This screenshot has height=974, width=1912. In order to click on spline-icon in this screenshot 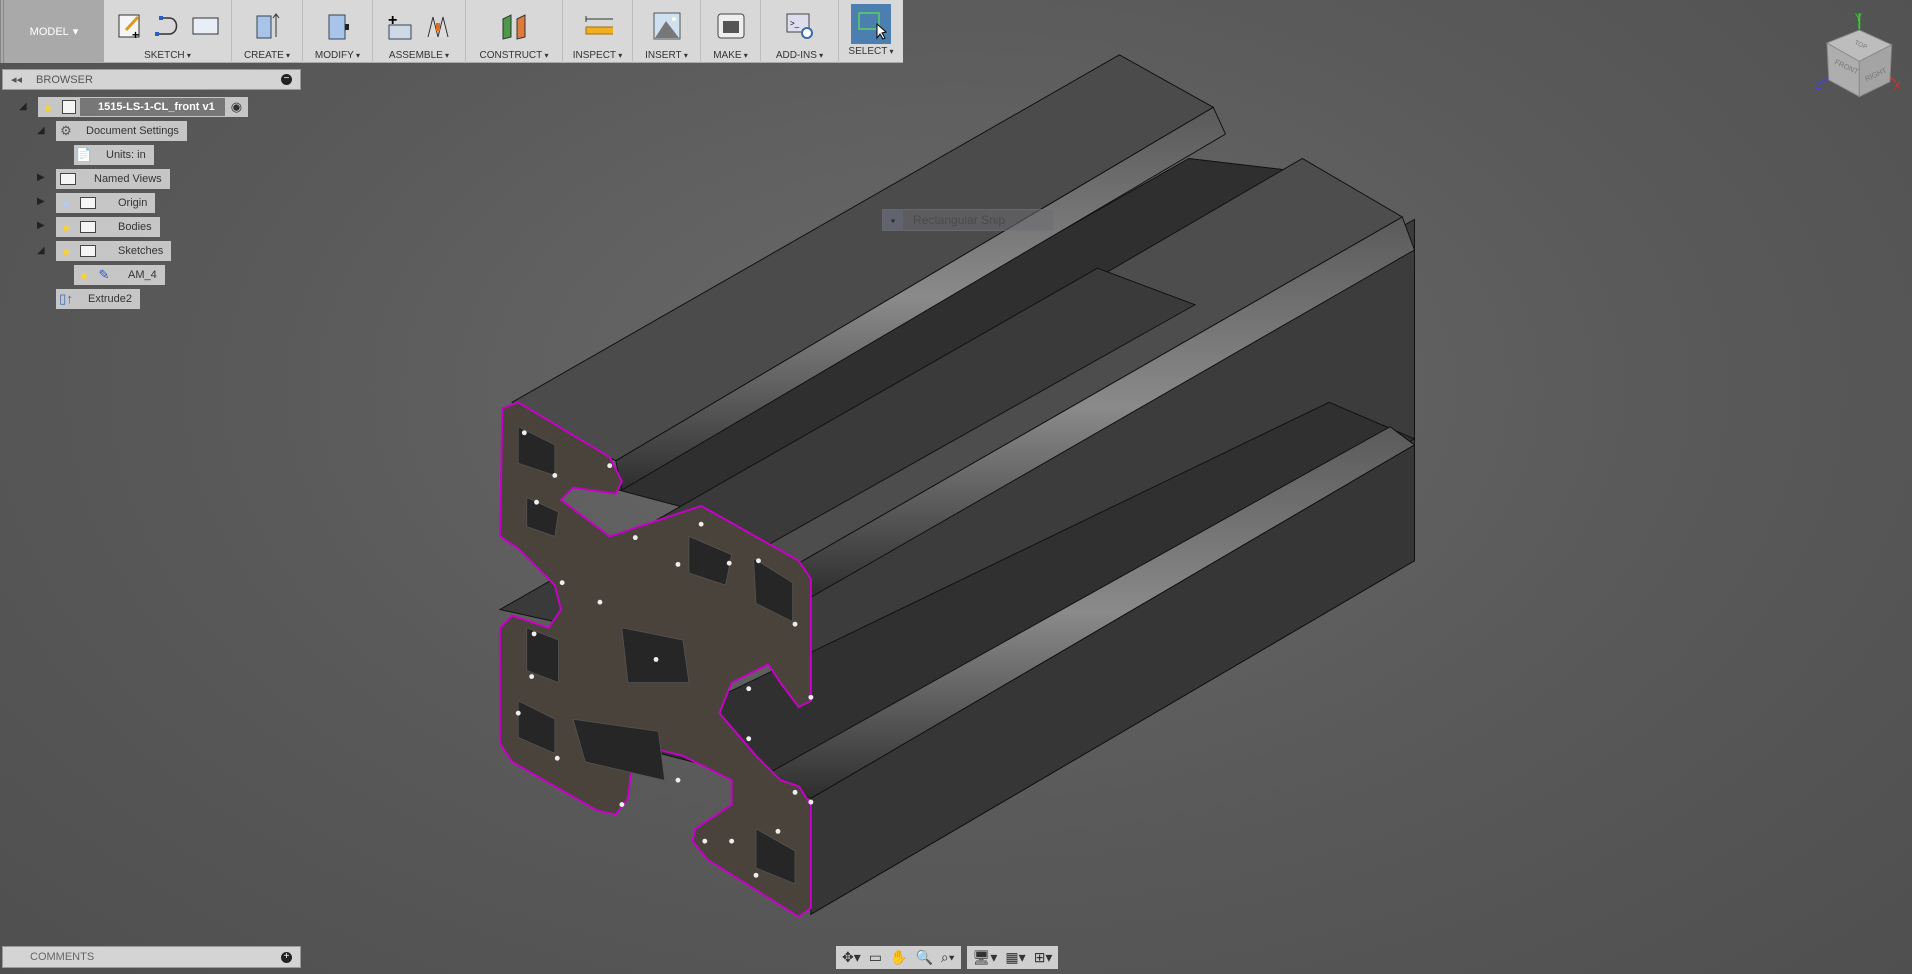, I will do `click(168, 26)`.